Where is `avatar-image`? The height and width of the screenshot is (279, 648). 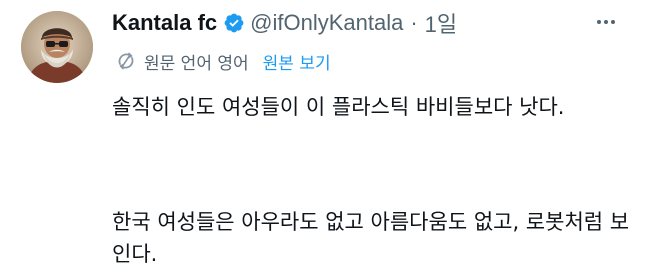 avatar-image is located at coordinates (57, 47).